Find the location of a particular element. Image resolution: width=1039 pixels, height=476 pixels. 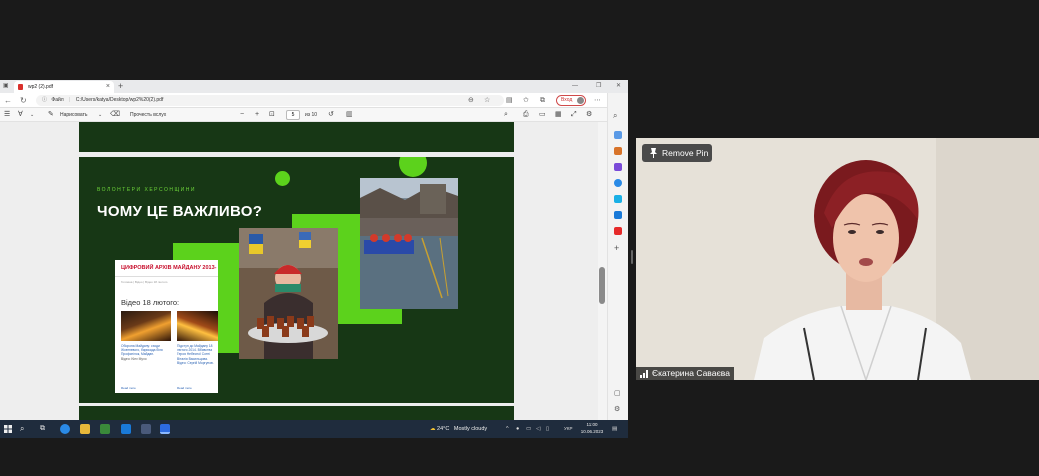

tab-actions-icon: ▣ is located at coordinates (6, 86).